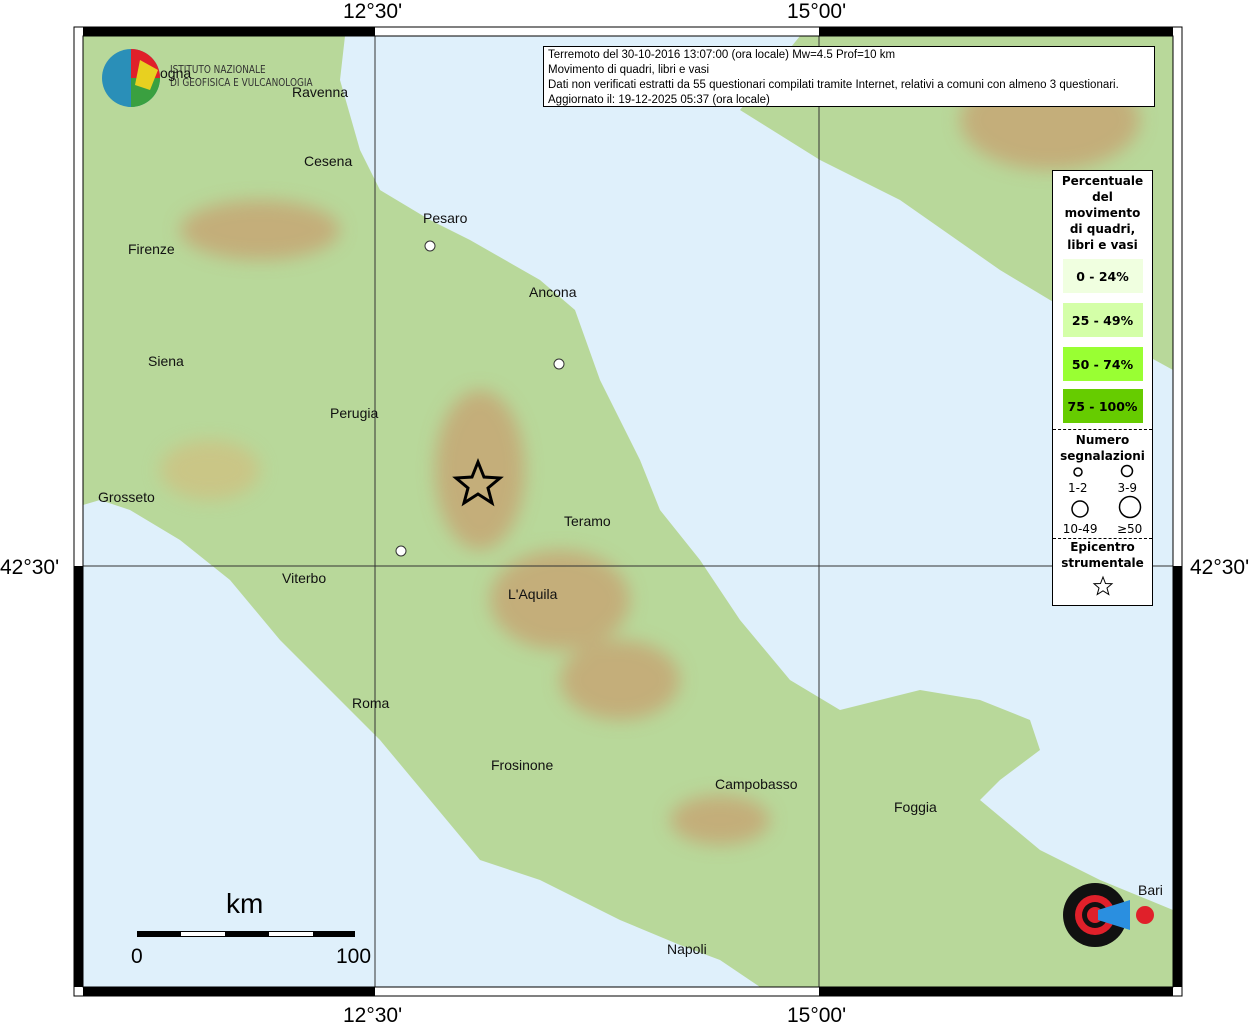  Describe the element at coordinates (587, 521) in the screenshot. I see `city-label: Teramo` at that location.